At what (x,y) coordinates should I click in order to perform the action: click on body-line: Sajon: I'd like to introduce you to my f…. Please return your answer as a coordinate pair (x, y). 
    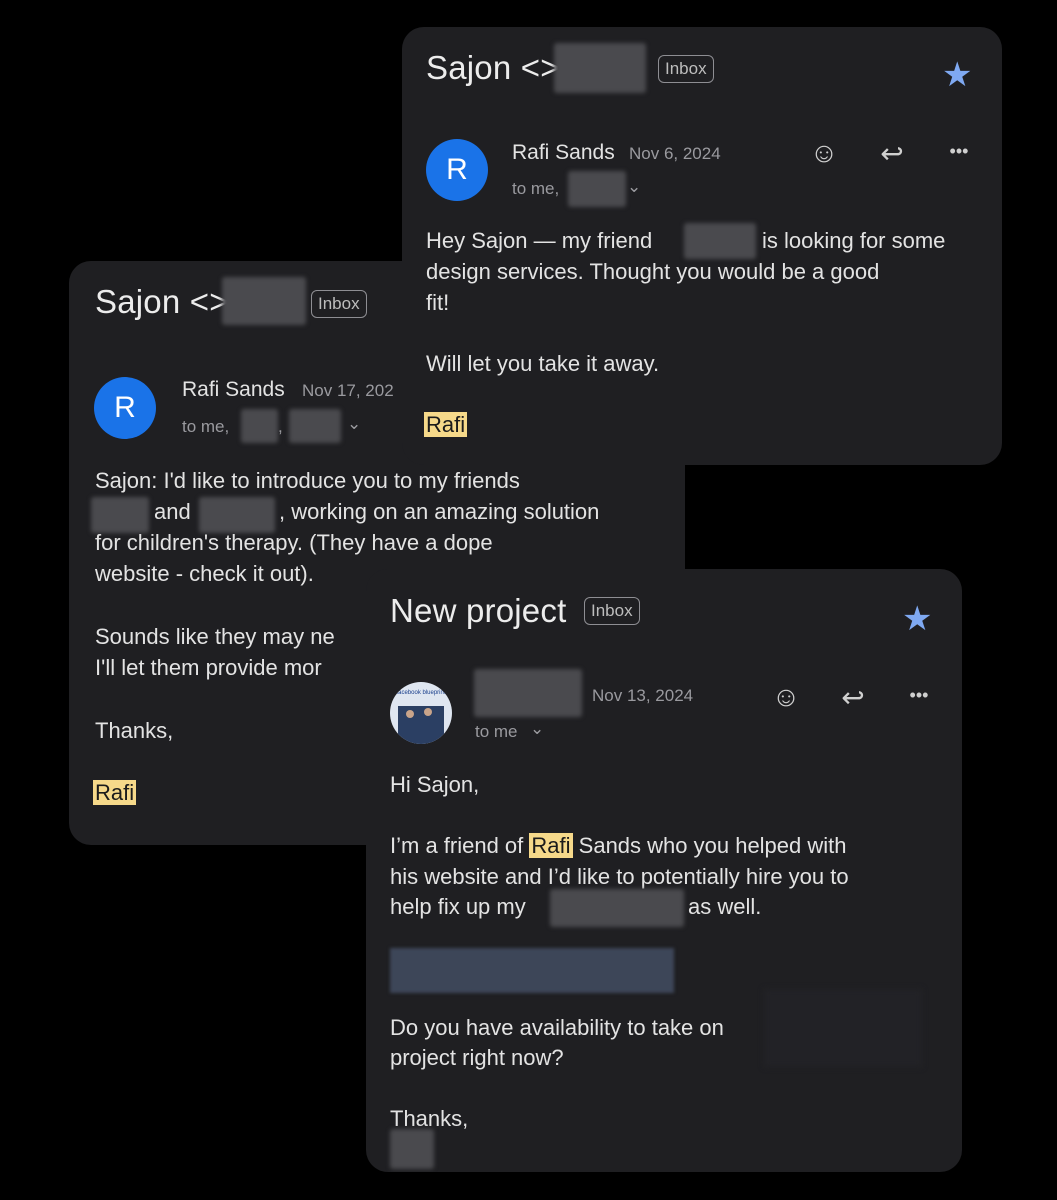
    Looking at the image, I should click on (307, 480).